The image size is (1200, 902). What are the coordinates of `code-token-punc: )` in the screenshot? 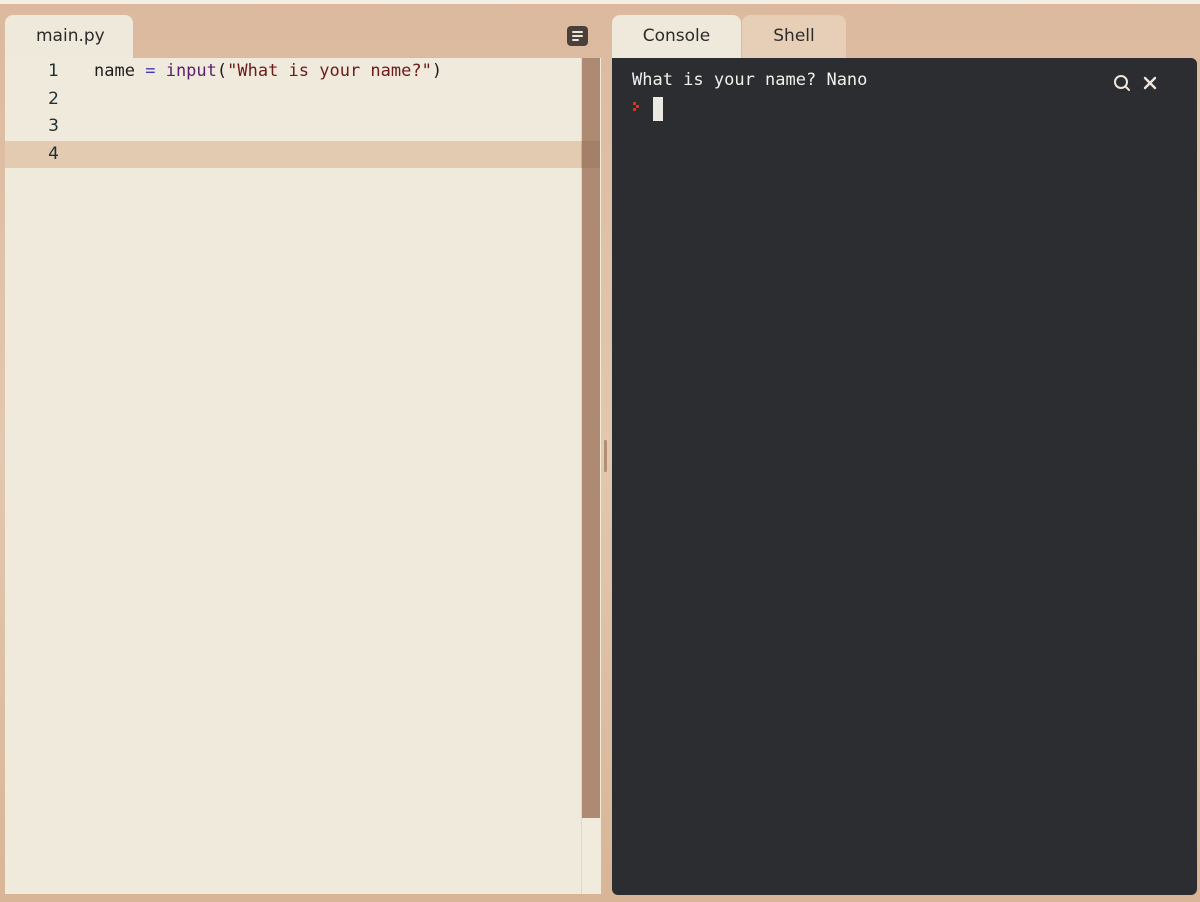 It's located at (437, 71).